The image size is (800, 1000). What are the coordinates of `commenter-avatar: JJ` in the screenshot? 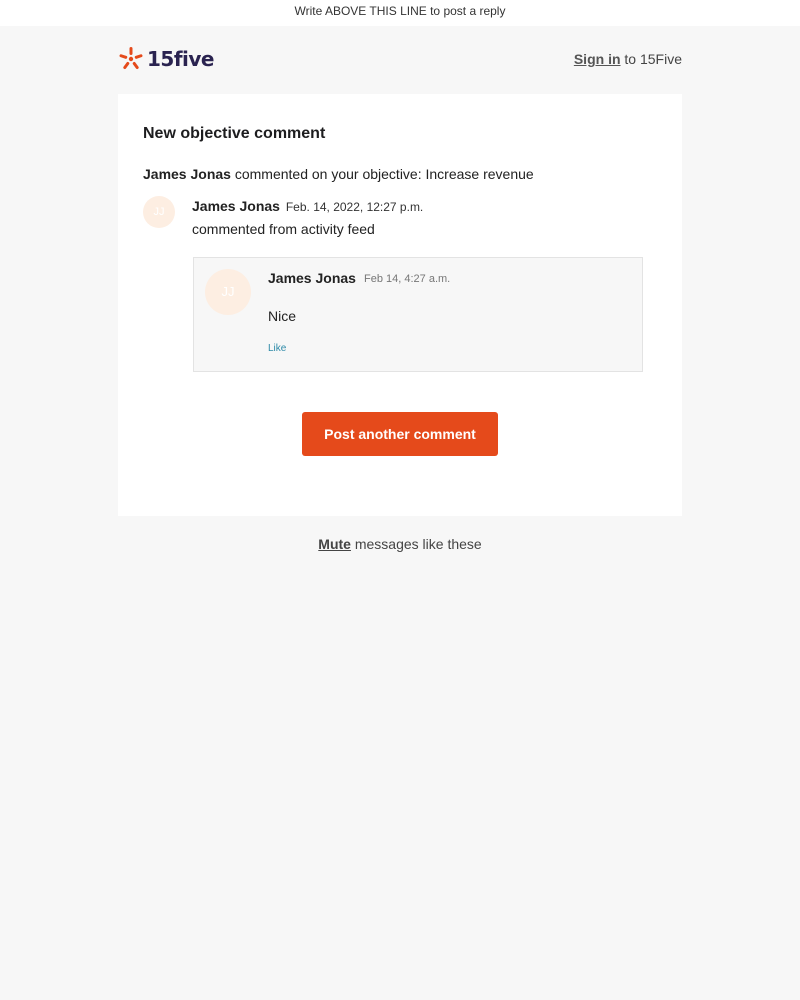 It's located at (228, 292).